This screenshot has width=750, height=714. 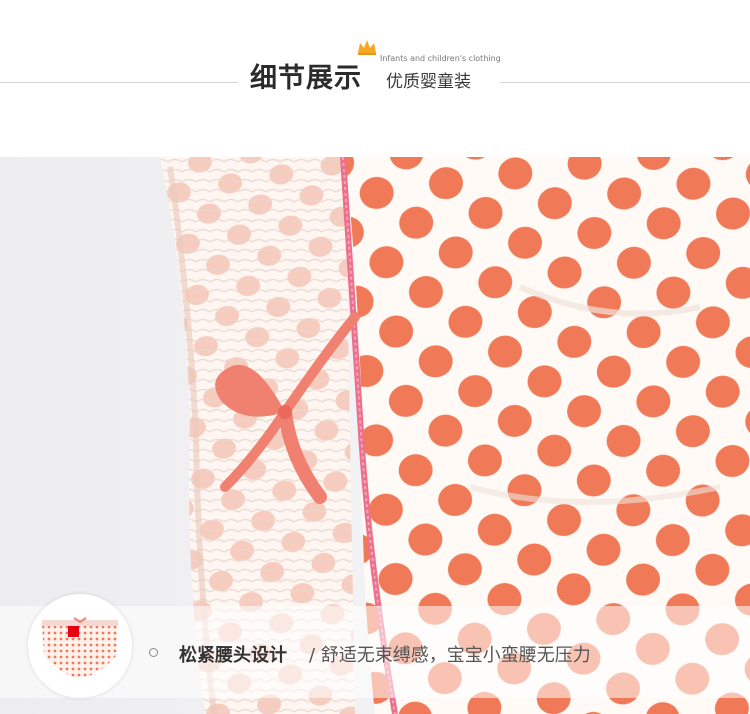 I want to click on thumbnail-image, so click(x=80, y=647).